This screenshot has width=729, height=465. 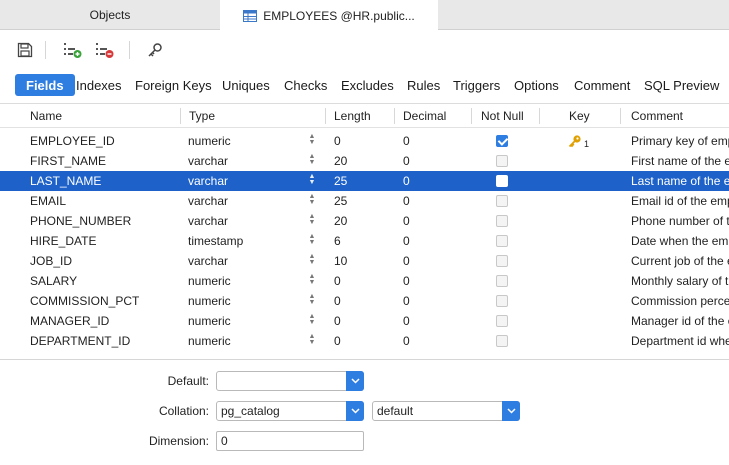 What do you see at coordinates (364, 201) in the screenshot?
I see `table-row: EMAIL varchar ▲ ▼ 25 0 Email id of the emp` at bounding box center [364, 201].